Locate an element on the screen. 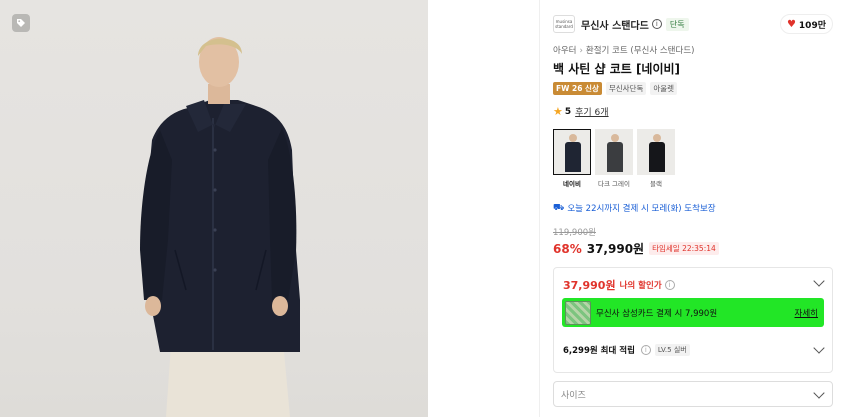 Image resolution: width=850 pixels, height=417 pixels. card-promo-text: 무신사 삼성카드 결제 시 7,990원 is located at coordinates (657, 313).